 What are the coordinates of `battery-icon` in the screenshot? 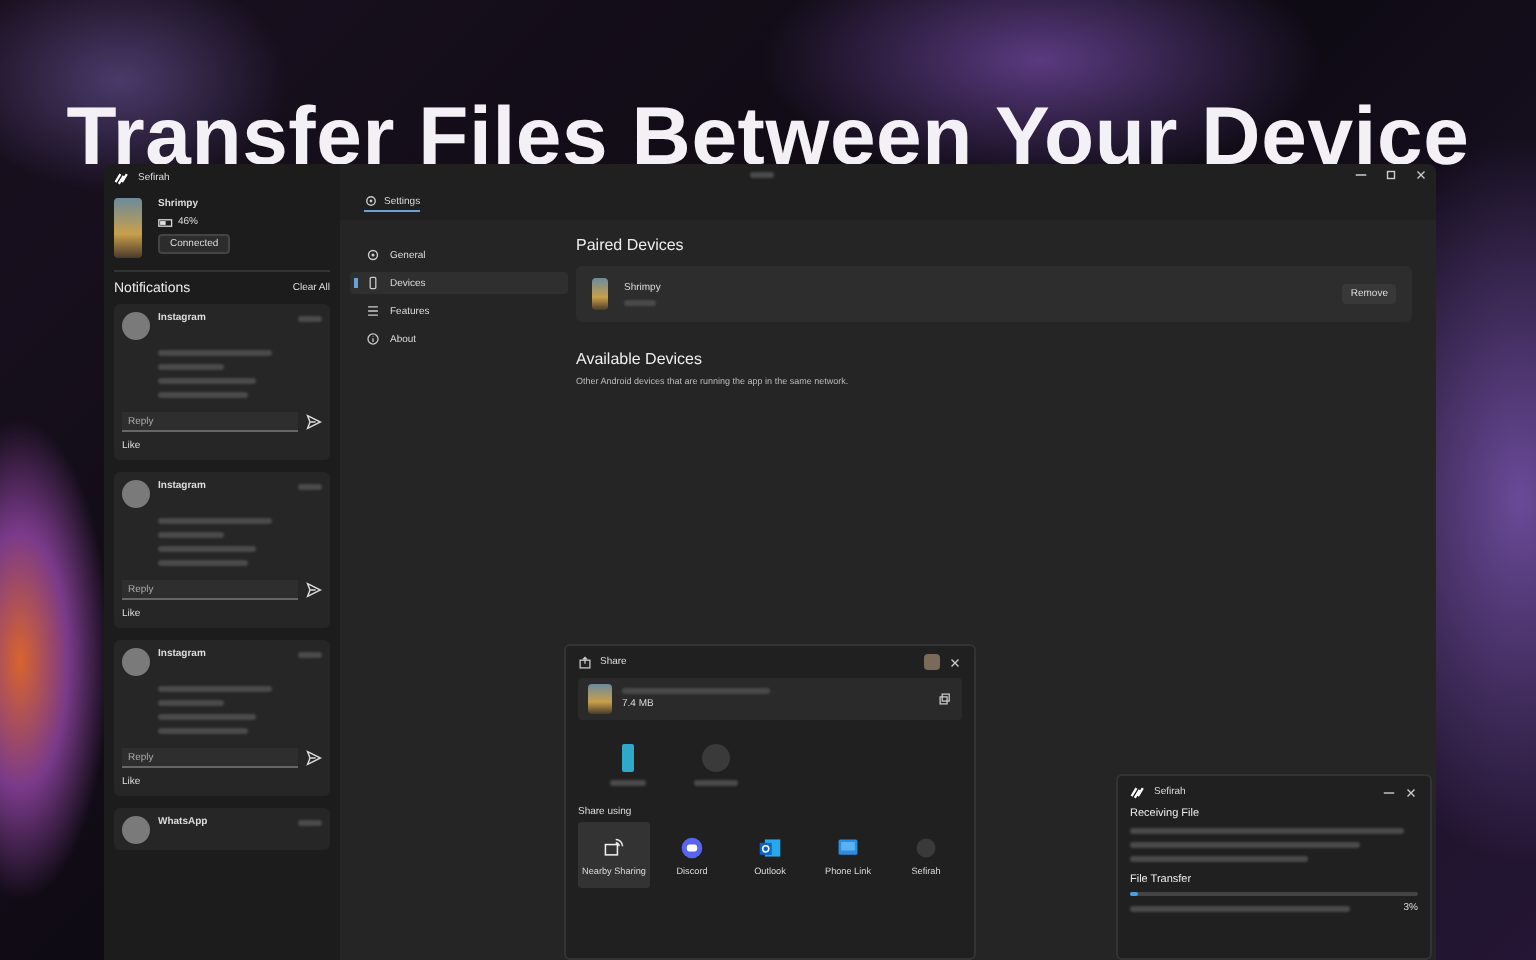 It's located at (166, 223).